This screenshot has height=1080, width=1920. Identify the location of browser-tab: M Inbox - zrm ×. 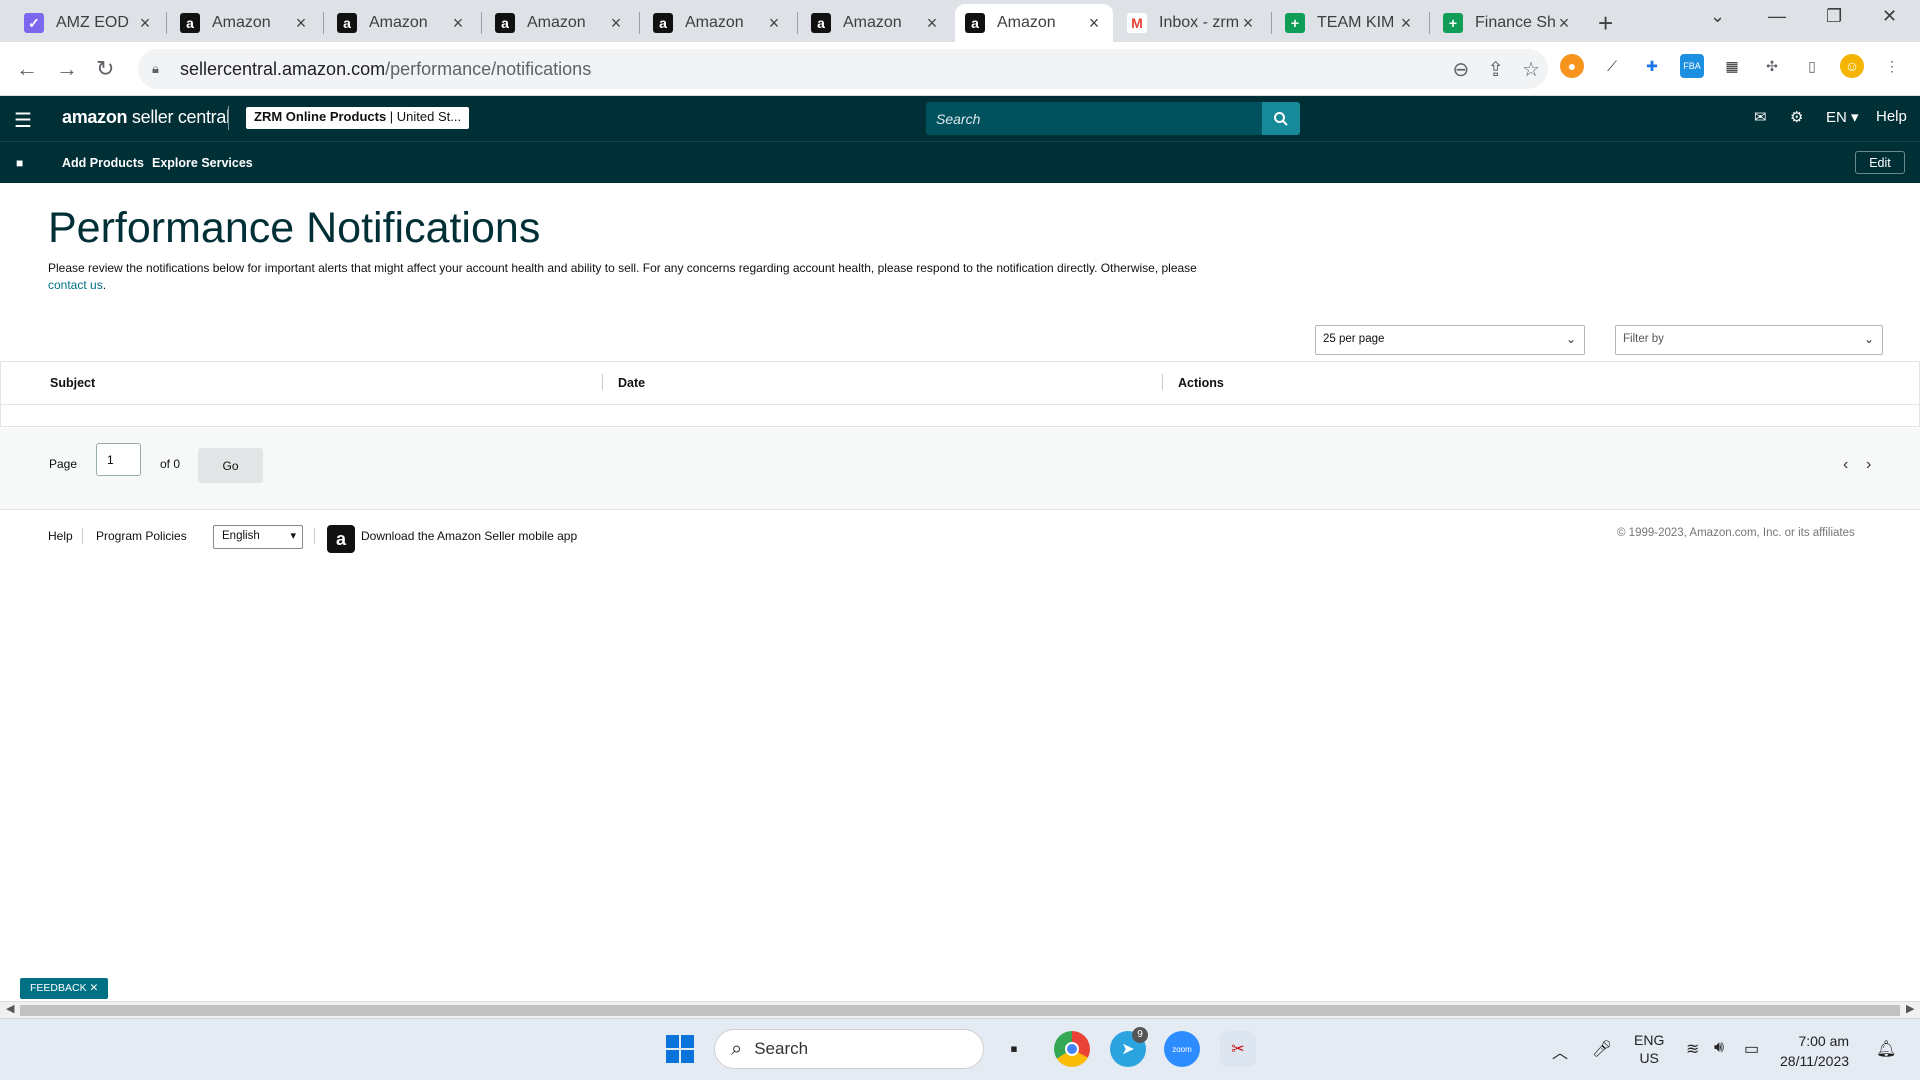
(1192, 23).